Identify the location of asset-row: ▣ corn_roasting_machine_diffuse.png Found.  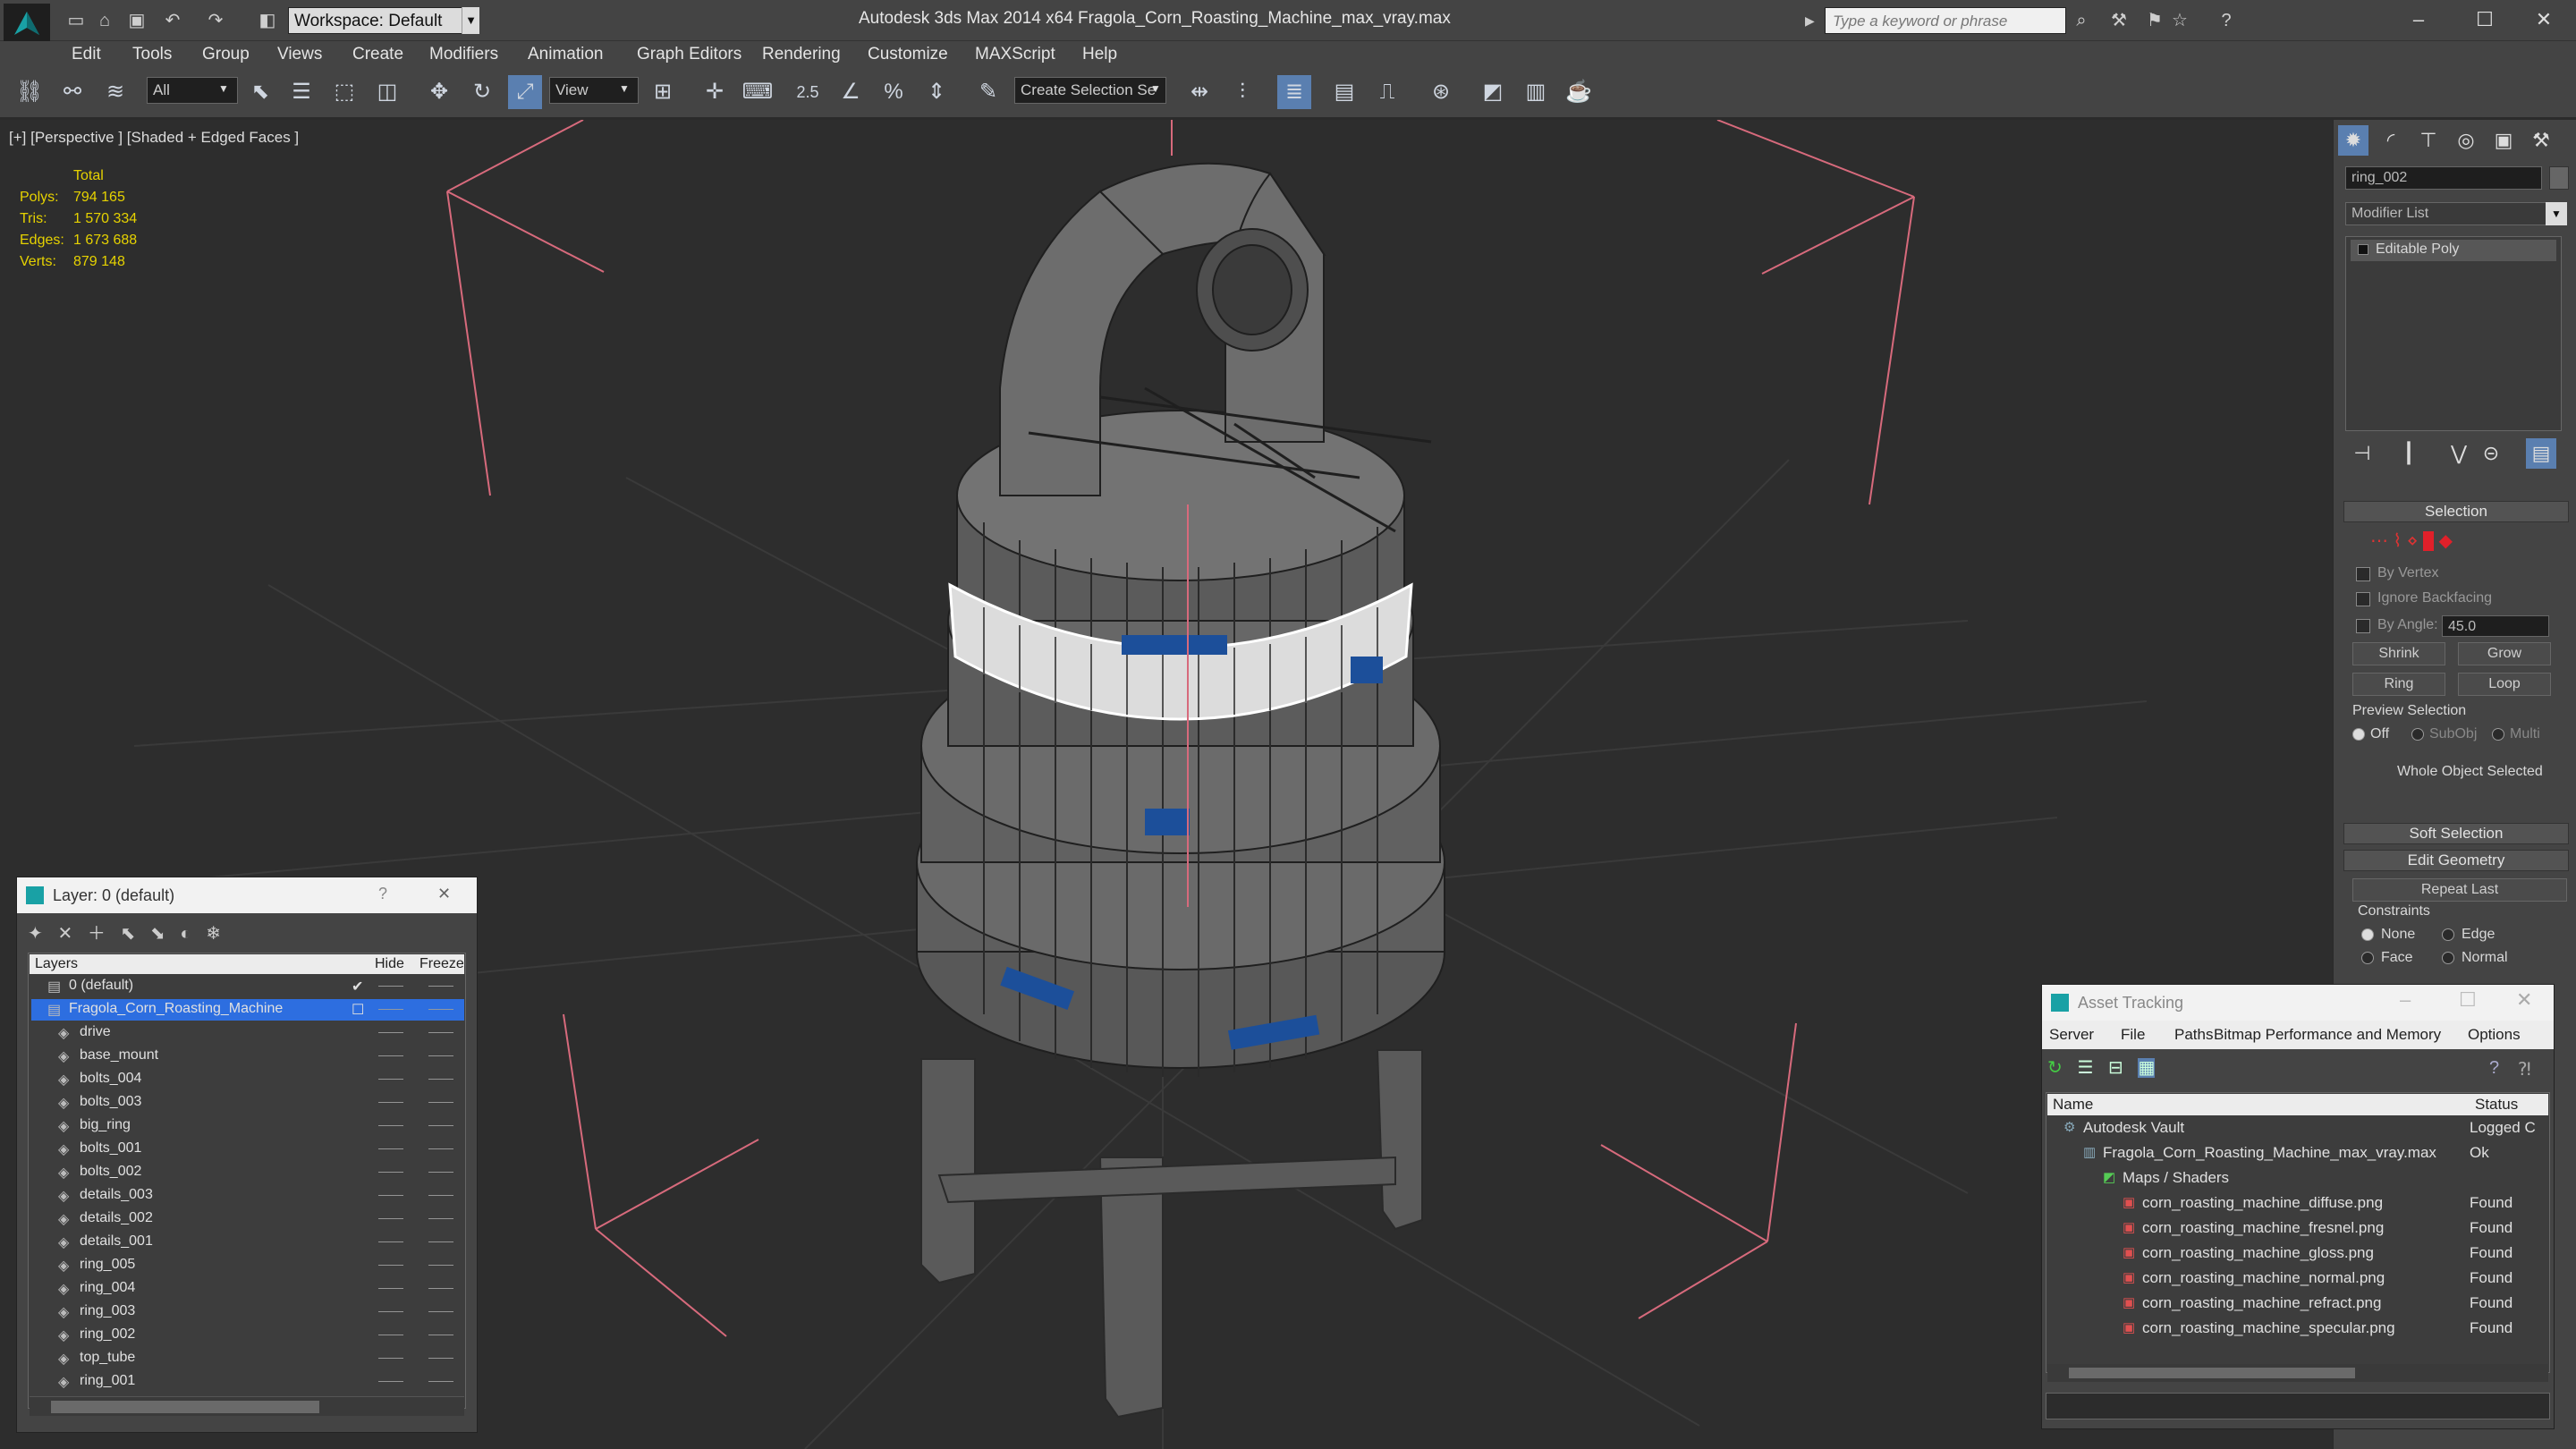
(2290, 1204).